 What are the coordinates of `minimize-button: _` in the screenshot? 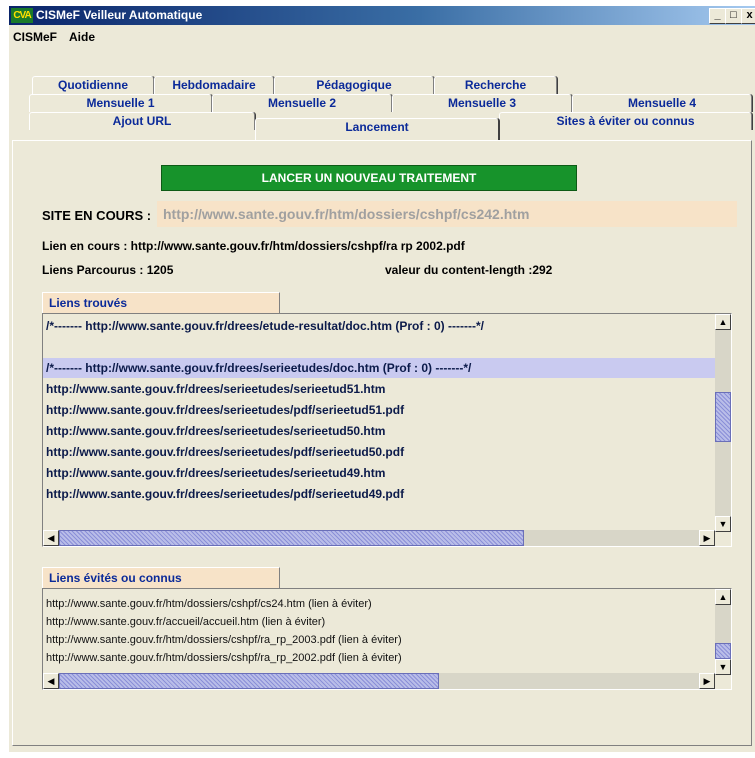 It's located at (717, 16).